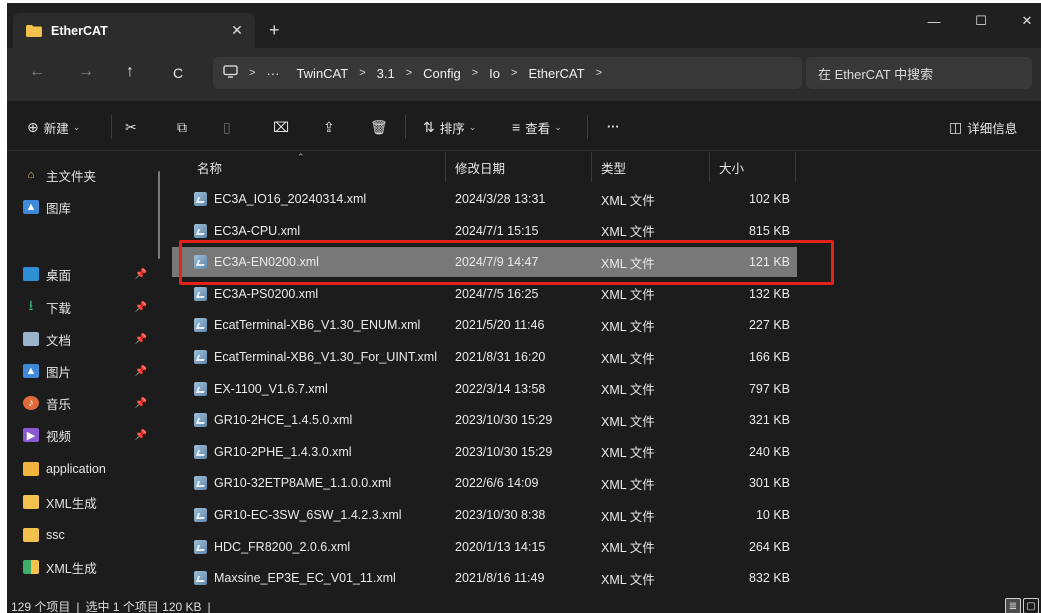 This screenshot has width=1041, height=613. Describe the element at coordinates (184, 127) in the screenshot. I see `copy-button: ⧉` at that location.